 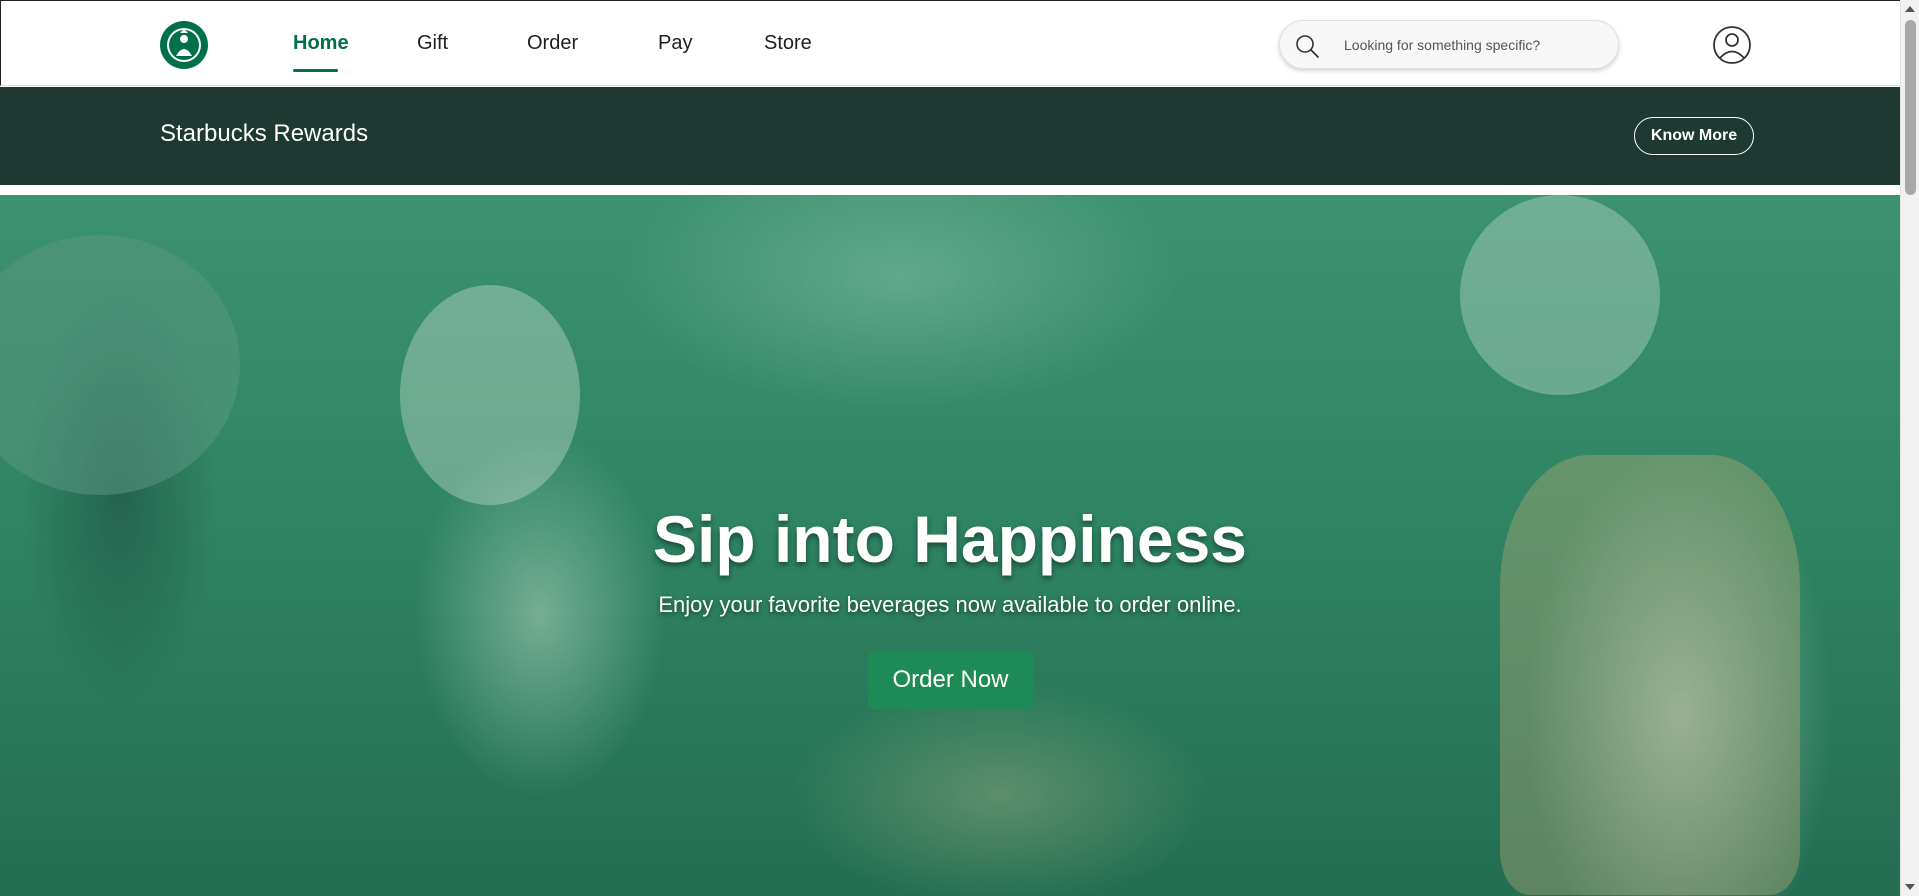 What do you see at coordinates (1909, 448) in the screenshot?
I see `page-scrollbar` at bounding box center [1909, 448].